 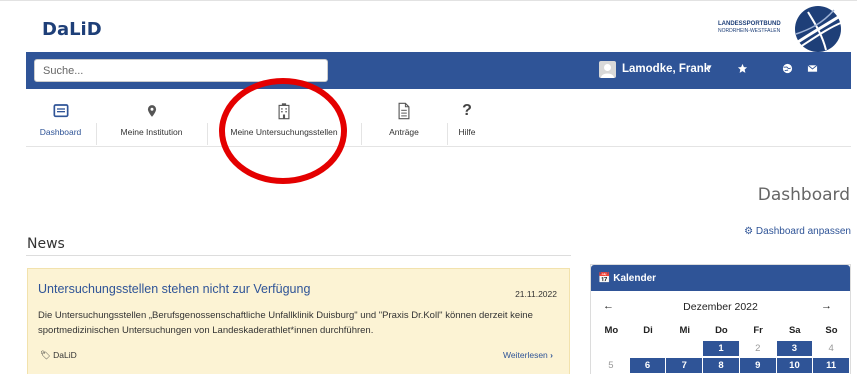 I want to click on chevron-right-icon: ›, so click(x=551, y=355).